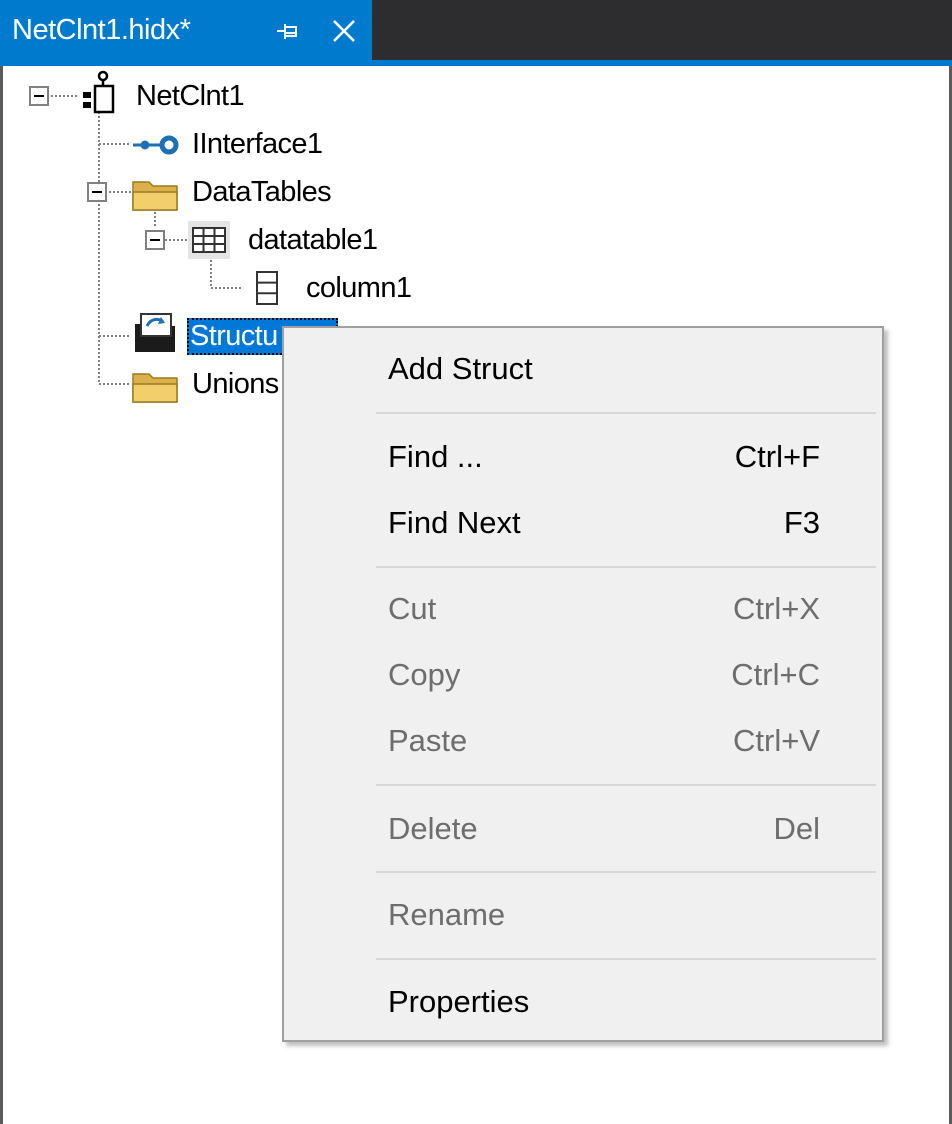  I want to click on pin-icon, so click(288, 32).